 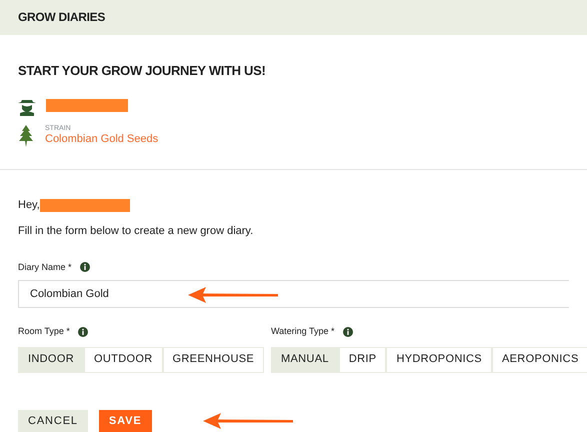 I want to click on heading: START YOUR GROW JOURNEY WITH US!, so click(x=142, y=71).